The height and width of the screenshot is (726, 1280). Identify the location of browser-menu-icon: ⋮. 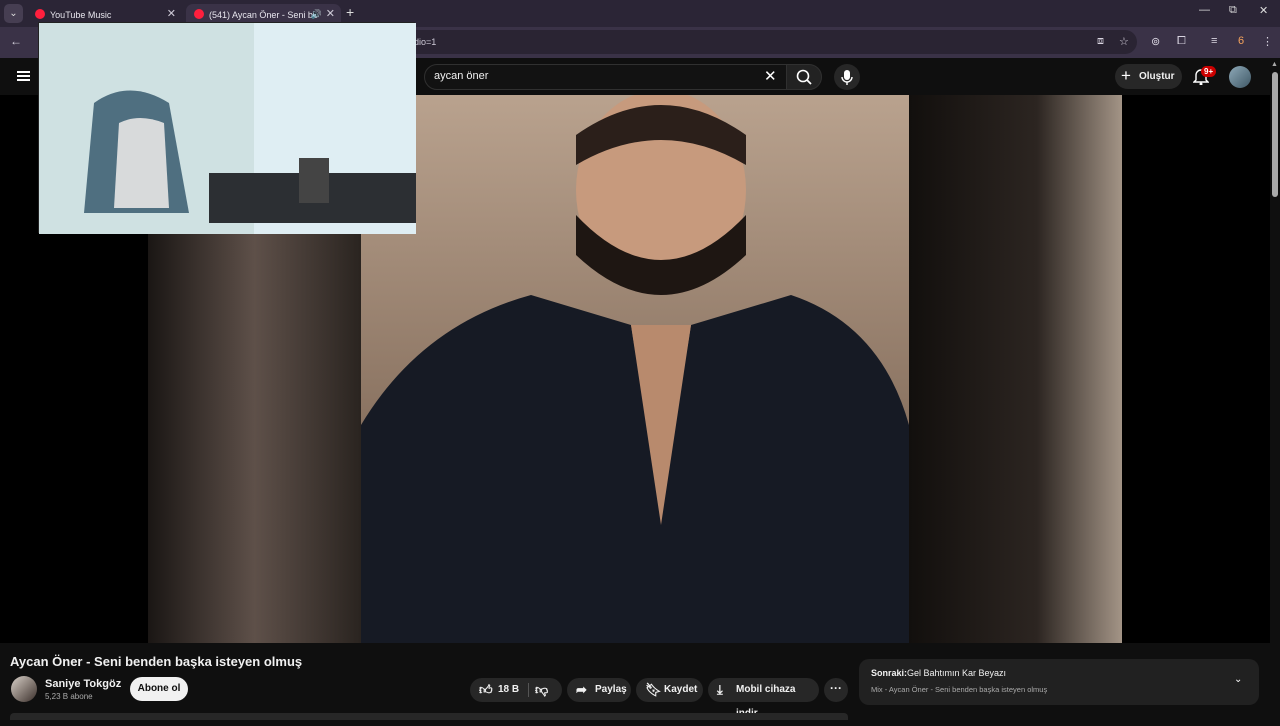
(1267, 41).